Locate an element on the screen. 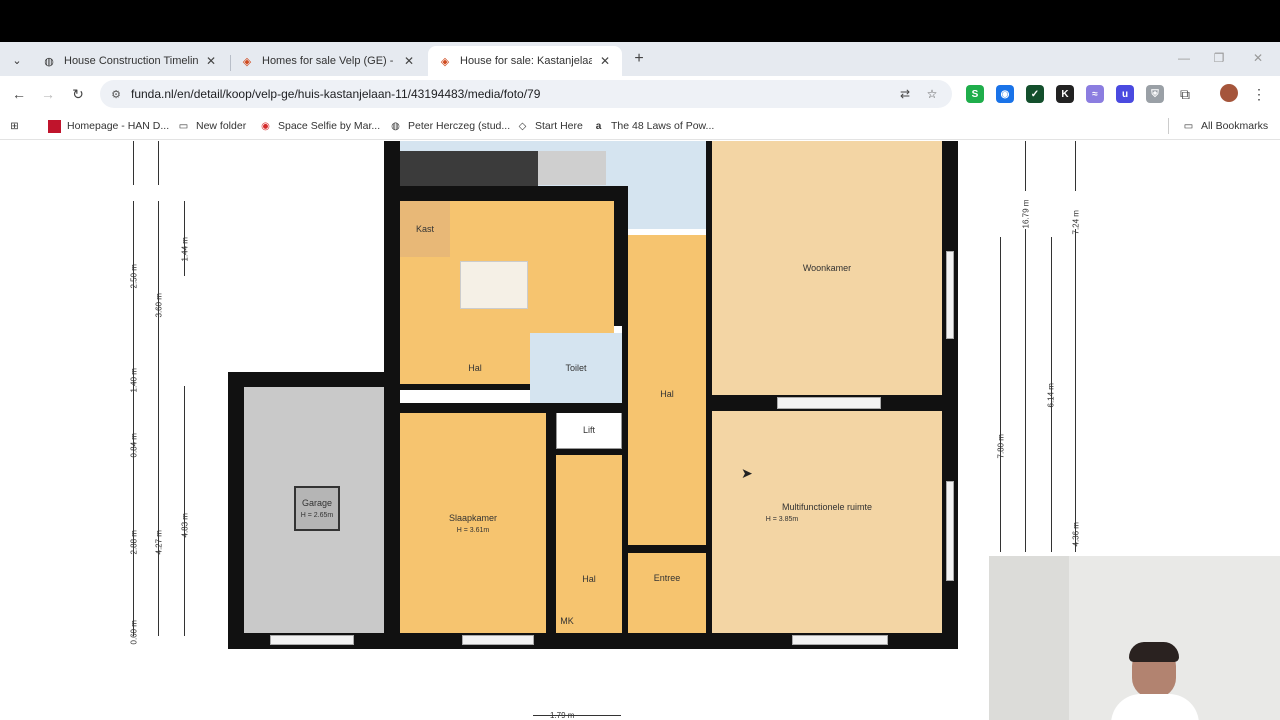 This screenshot has width=1280, height=720. tab-house-for-sale: ◈ House for sale: Kastanjelaan 11 ✕ is located at coordinates (525, 61).